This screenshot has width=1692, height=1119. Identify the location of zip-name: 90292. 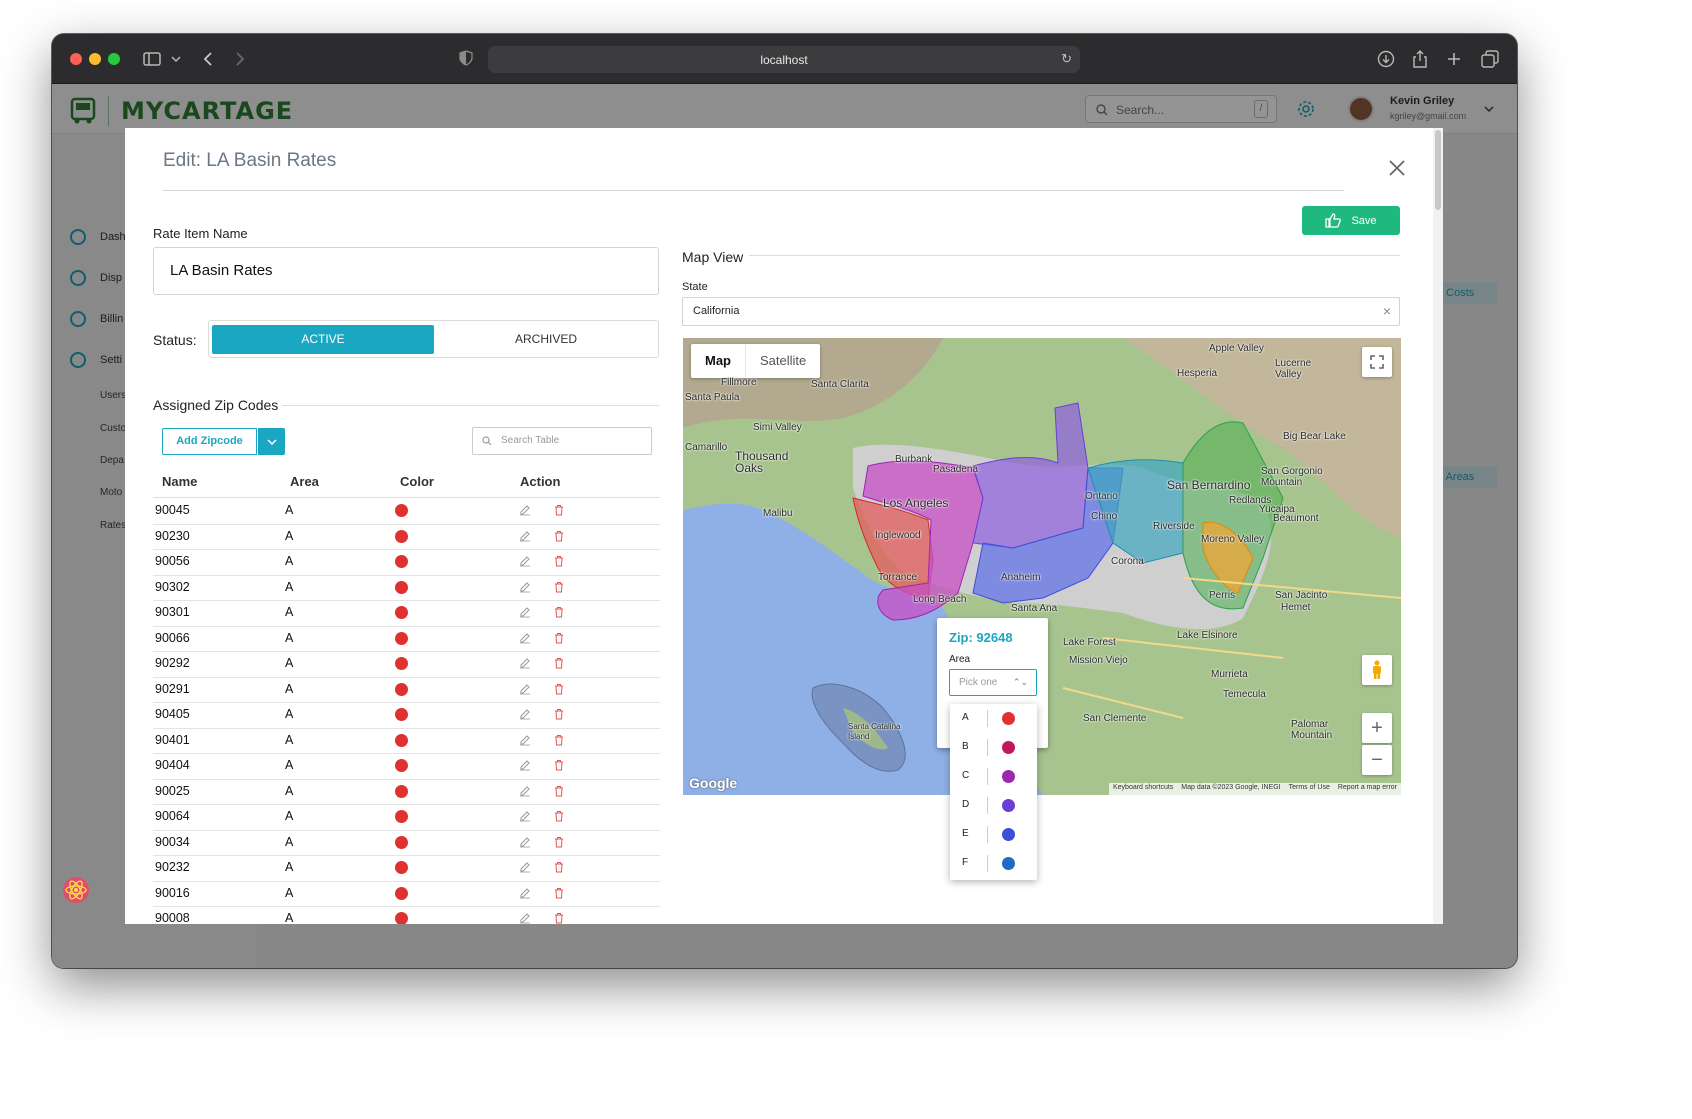
(172, 663).